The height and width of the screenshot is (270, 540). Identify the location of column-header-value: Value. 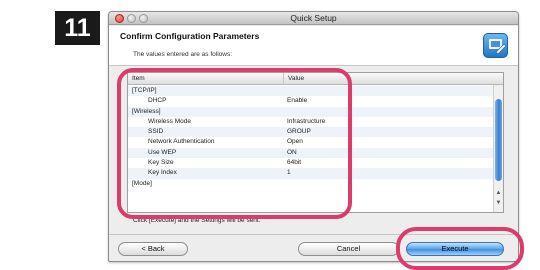
(293, 79).